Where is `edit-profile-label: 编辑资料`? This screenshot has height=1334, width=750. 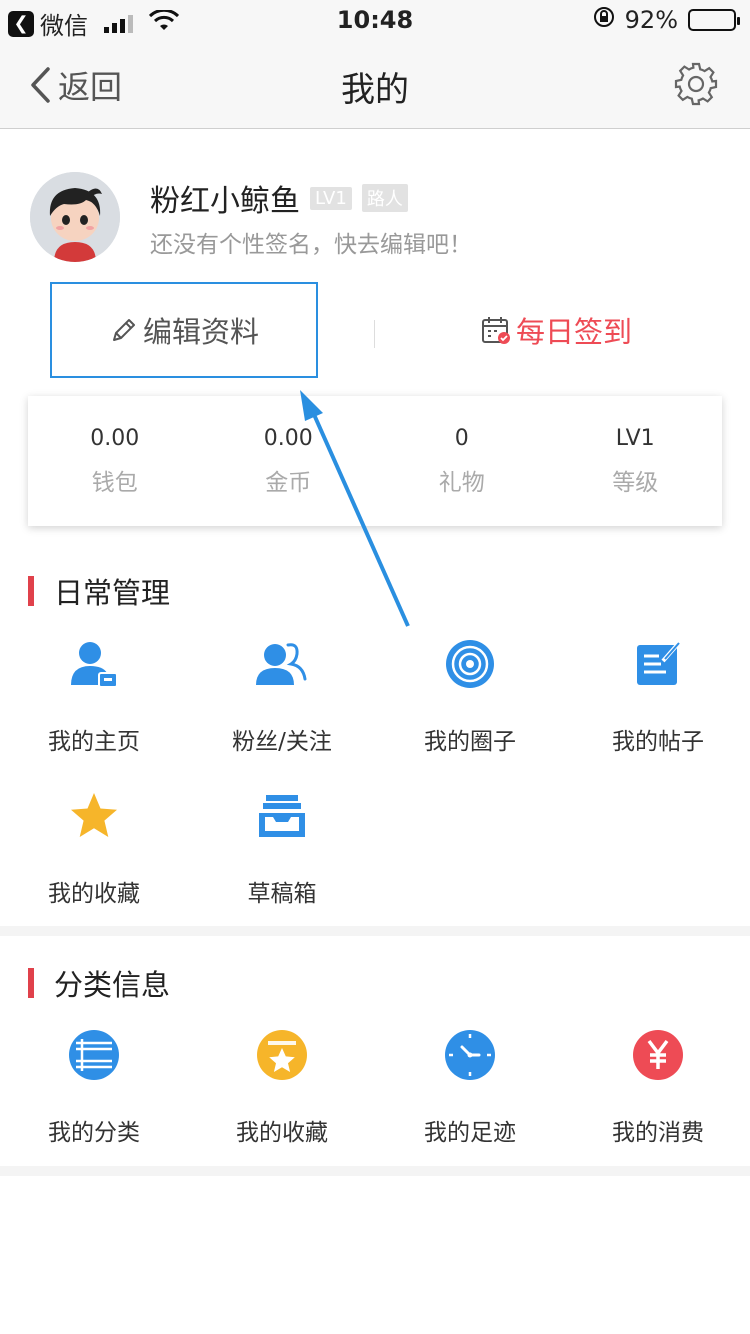 edit-profile-label: 编辑资料 is located at coordinates (200, 332).